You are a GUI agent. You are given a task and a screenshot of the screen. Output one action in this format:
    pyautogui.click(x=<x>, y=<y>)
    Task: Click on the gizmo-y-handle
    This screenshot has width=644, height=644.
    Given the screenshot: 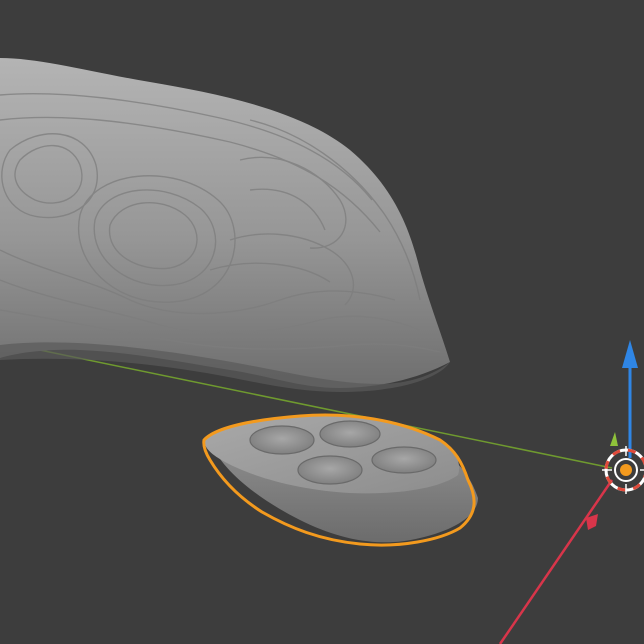 What is the action you would take?
    pyautogui.click(x=614, y=439)
    